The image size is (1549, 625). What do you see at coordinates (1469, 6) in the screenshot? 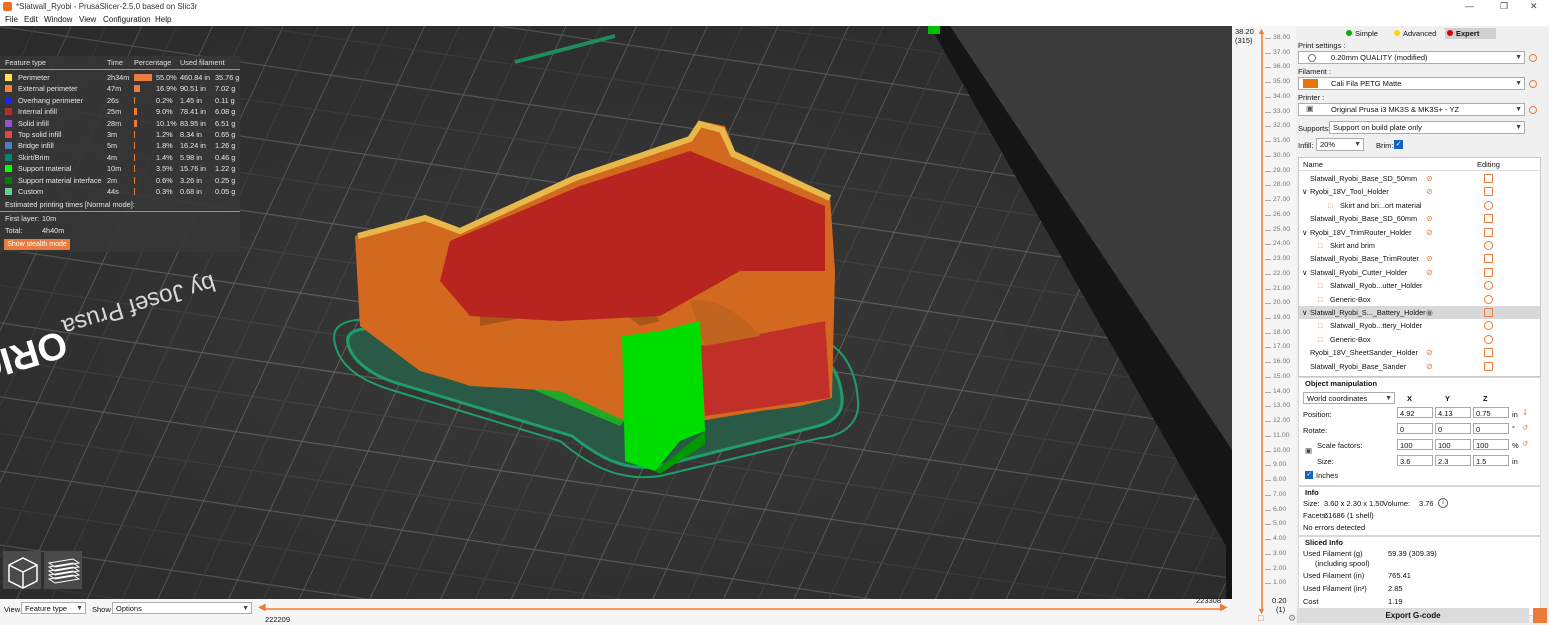
I see `minimize-icon: —` at bounding box center [1469, 6].